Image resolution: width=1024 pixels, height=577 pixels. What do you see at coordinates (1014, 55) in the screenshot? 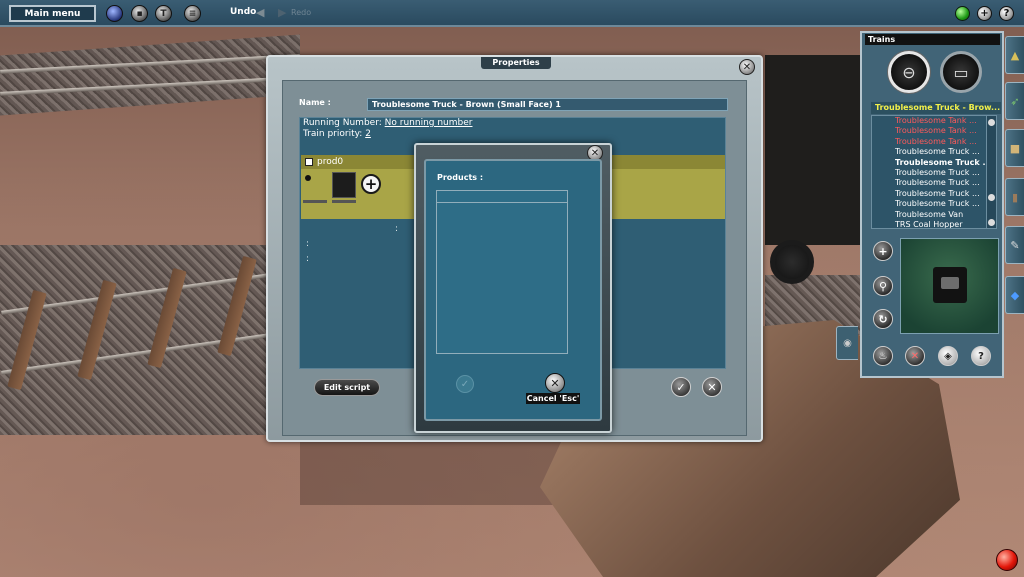
I see `tab-terrain: ▲` at bounding box center [1014, 55].